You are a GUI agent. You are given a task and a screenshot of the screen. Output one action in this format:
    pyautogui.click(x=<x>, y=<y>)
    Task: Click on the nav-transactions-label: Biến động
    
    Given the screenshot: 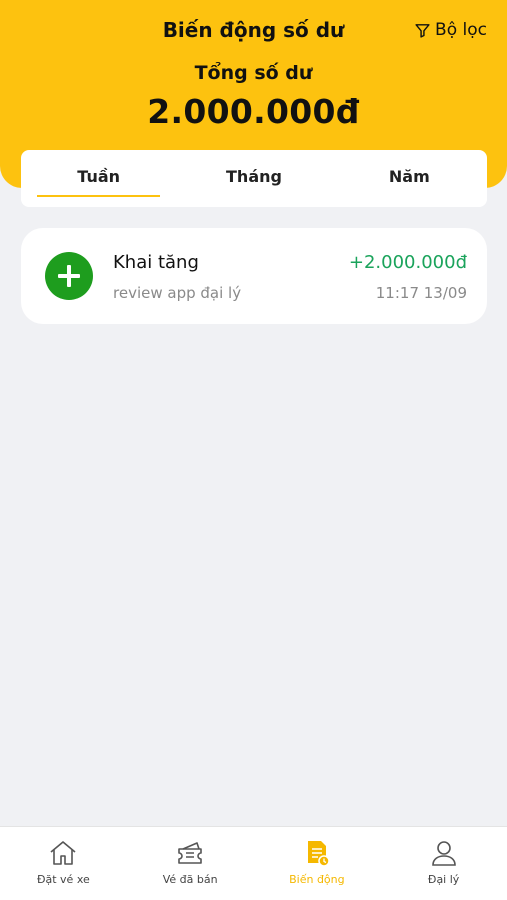 What is the action you would take?
    pyautogui.click(x=317, y=879)
    